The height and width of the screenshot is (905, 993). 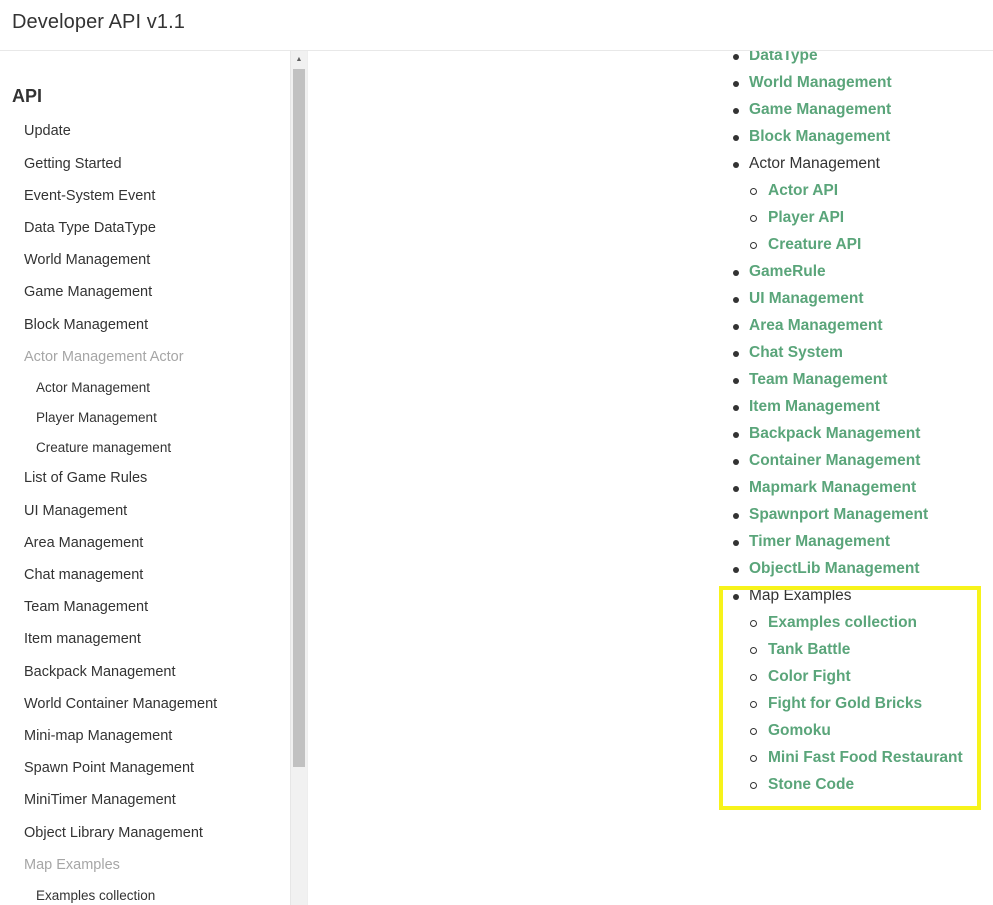 I want to click on sidebar-item-data-type: Data Type DataType, so click(x=90, y=228).